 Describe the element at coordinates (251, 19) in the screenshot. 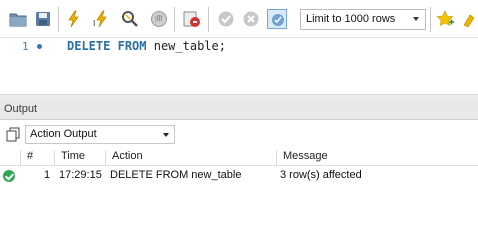

I see `rollback-cancel-icon` at that location.